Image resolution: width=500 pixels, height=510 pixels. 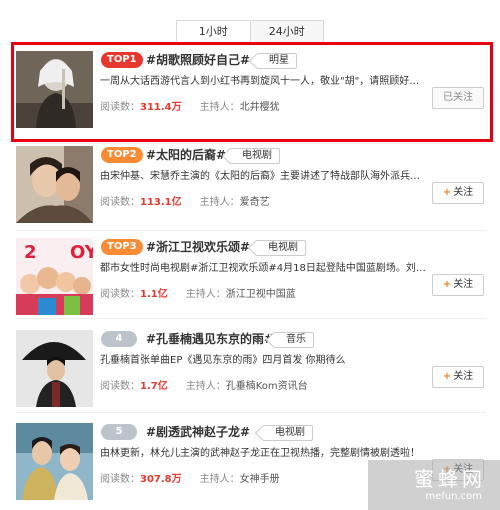 What do you see at coordinates (198, 432) in the screenshot?
I see `topic-title: #剧透武神赵子龙#` at bounding box center [198, 432].